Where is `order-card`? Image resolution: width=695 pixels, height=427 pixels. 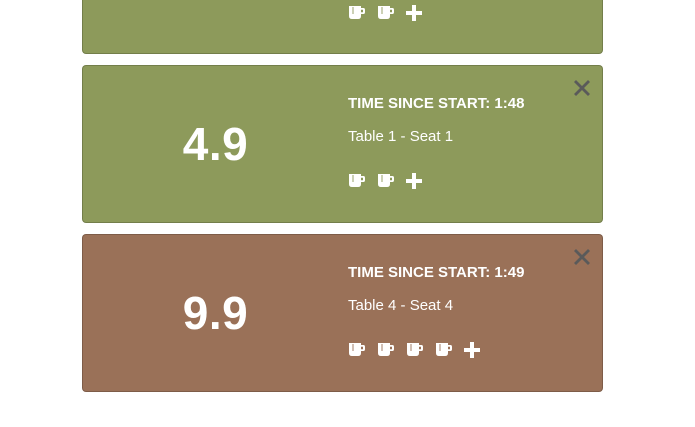
order-card is located at coordinates (342, 27).